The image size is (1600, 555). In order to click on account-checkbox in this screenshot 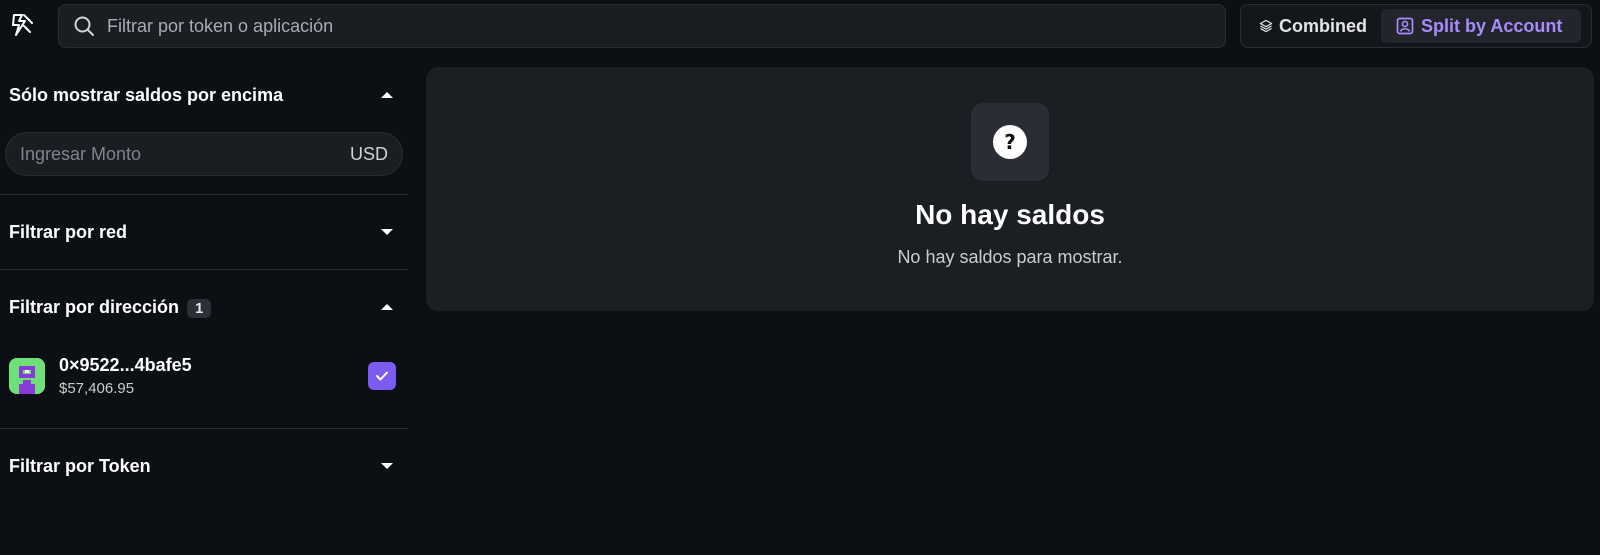, I will do `click(382, 376)`.